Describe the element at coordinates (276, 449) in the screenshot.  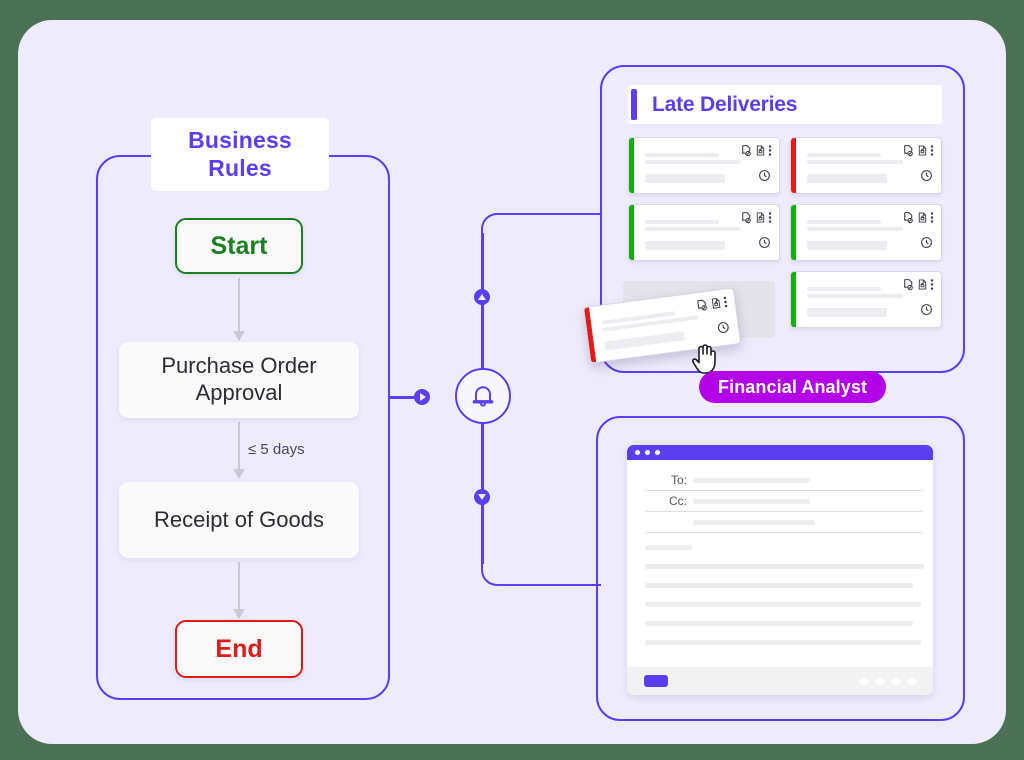
I see `flow-edge-label-5-days: ≤ 5 days` at that location.